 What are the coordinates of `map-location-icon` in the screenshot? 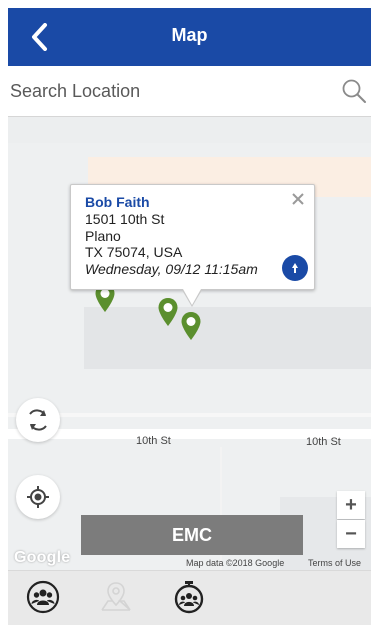 It's located at (116, 596).